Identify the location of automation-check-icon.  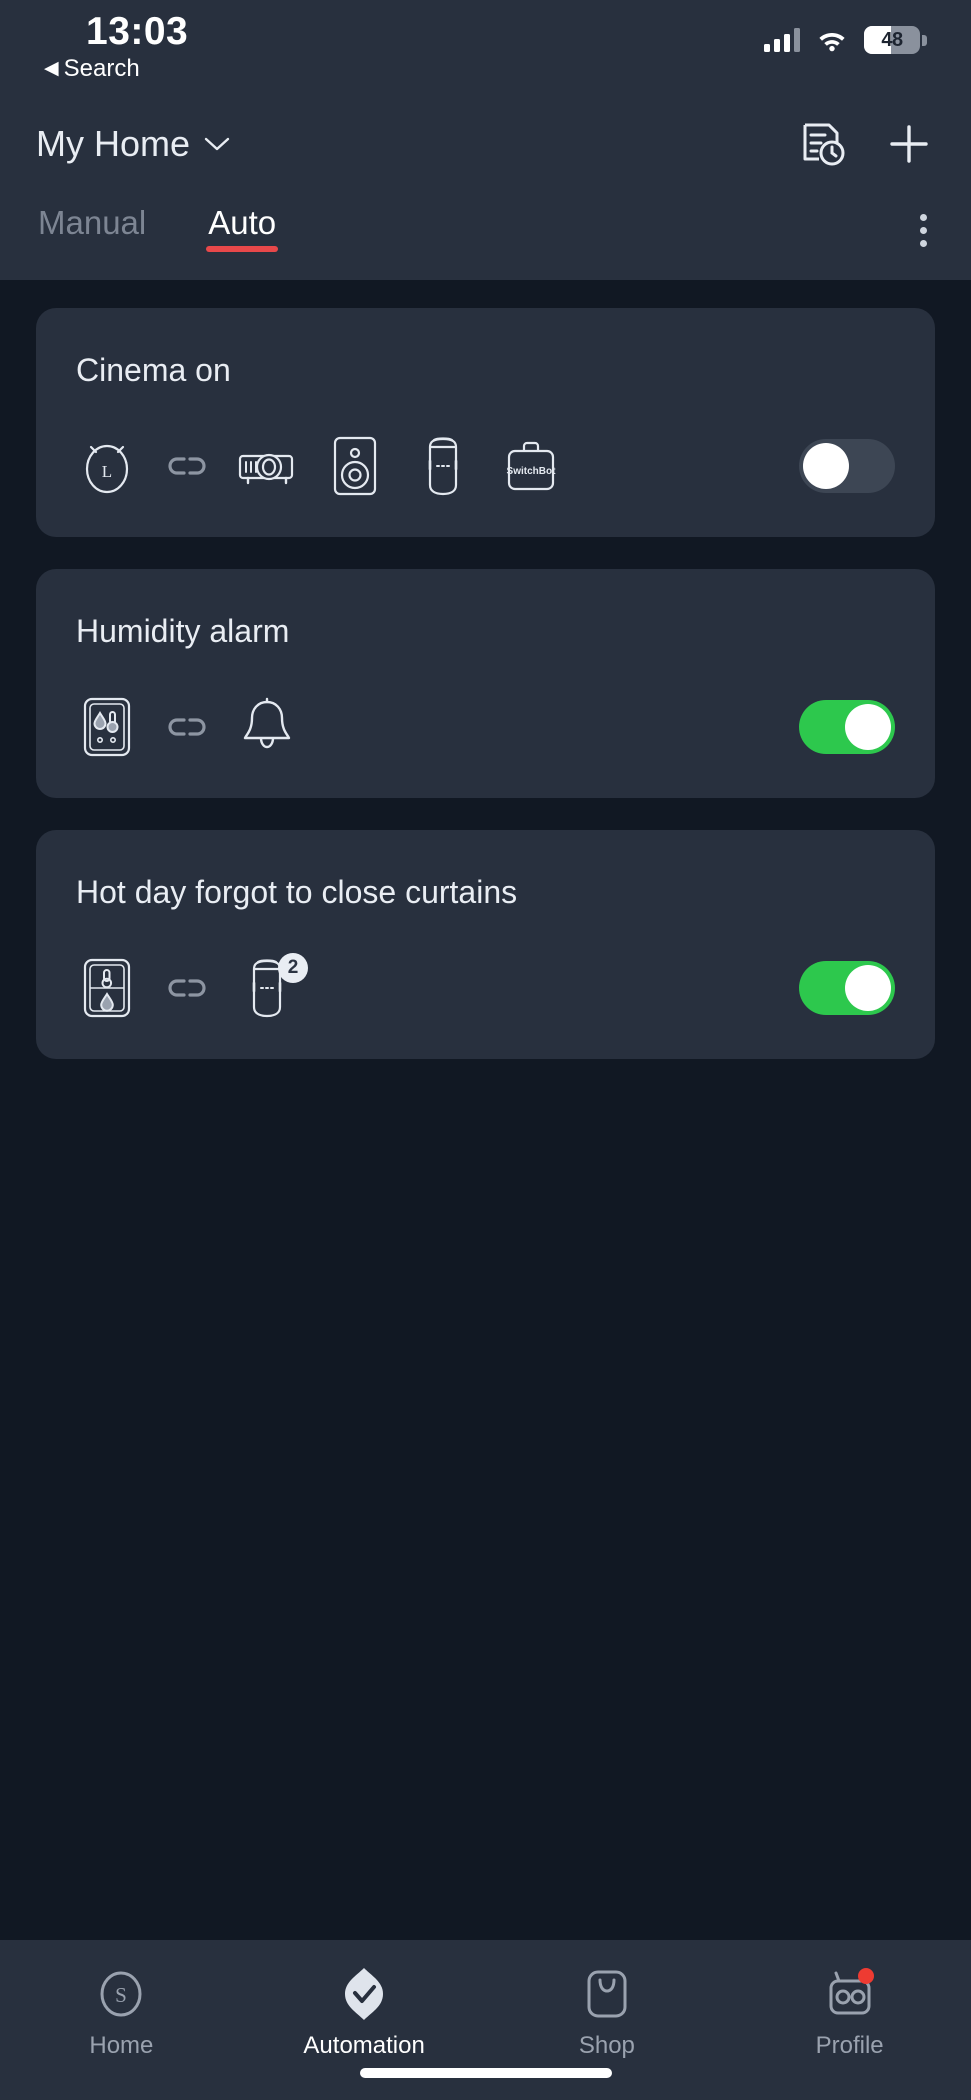
(364, 1994).